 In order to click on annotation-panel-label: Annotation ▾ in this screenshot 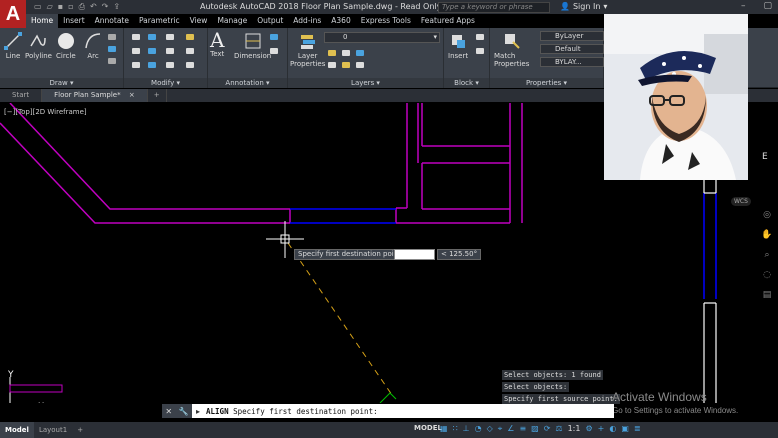, I will do `click(247, 83)`.